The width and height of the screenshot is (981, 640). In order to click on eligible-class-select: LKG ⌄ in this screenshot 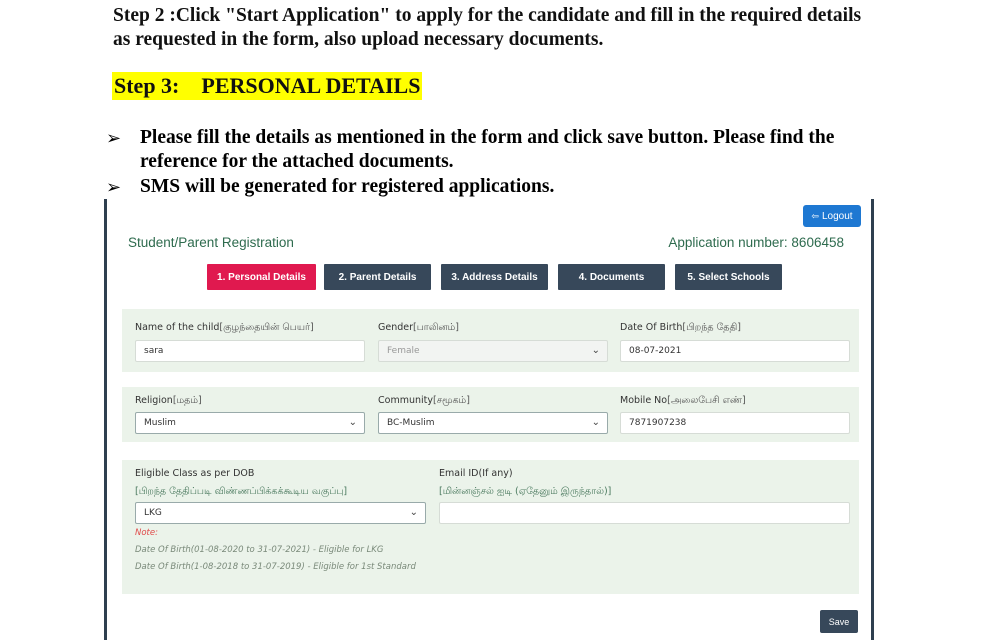, I will do `click(280, 513)`.